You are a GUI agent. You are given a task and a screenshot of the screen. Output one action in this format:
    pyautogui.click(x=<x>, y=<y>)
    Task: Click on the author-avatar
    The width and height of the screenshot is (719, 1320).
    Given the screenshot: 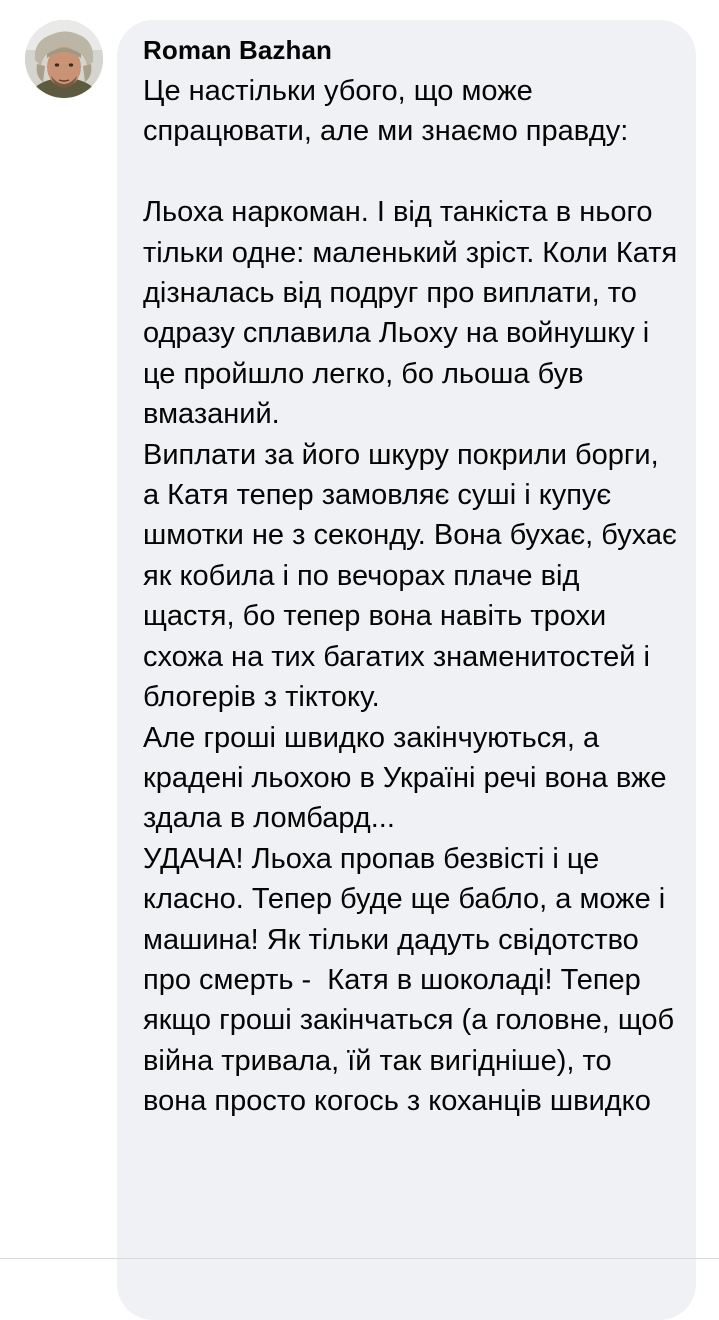 What is the action you would take?
    pyautogui.click(x=64, y=59)
    